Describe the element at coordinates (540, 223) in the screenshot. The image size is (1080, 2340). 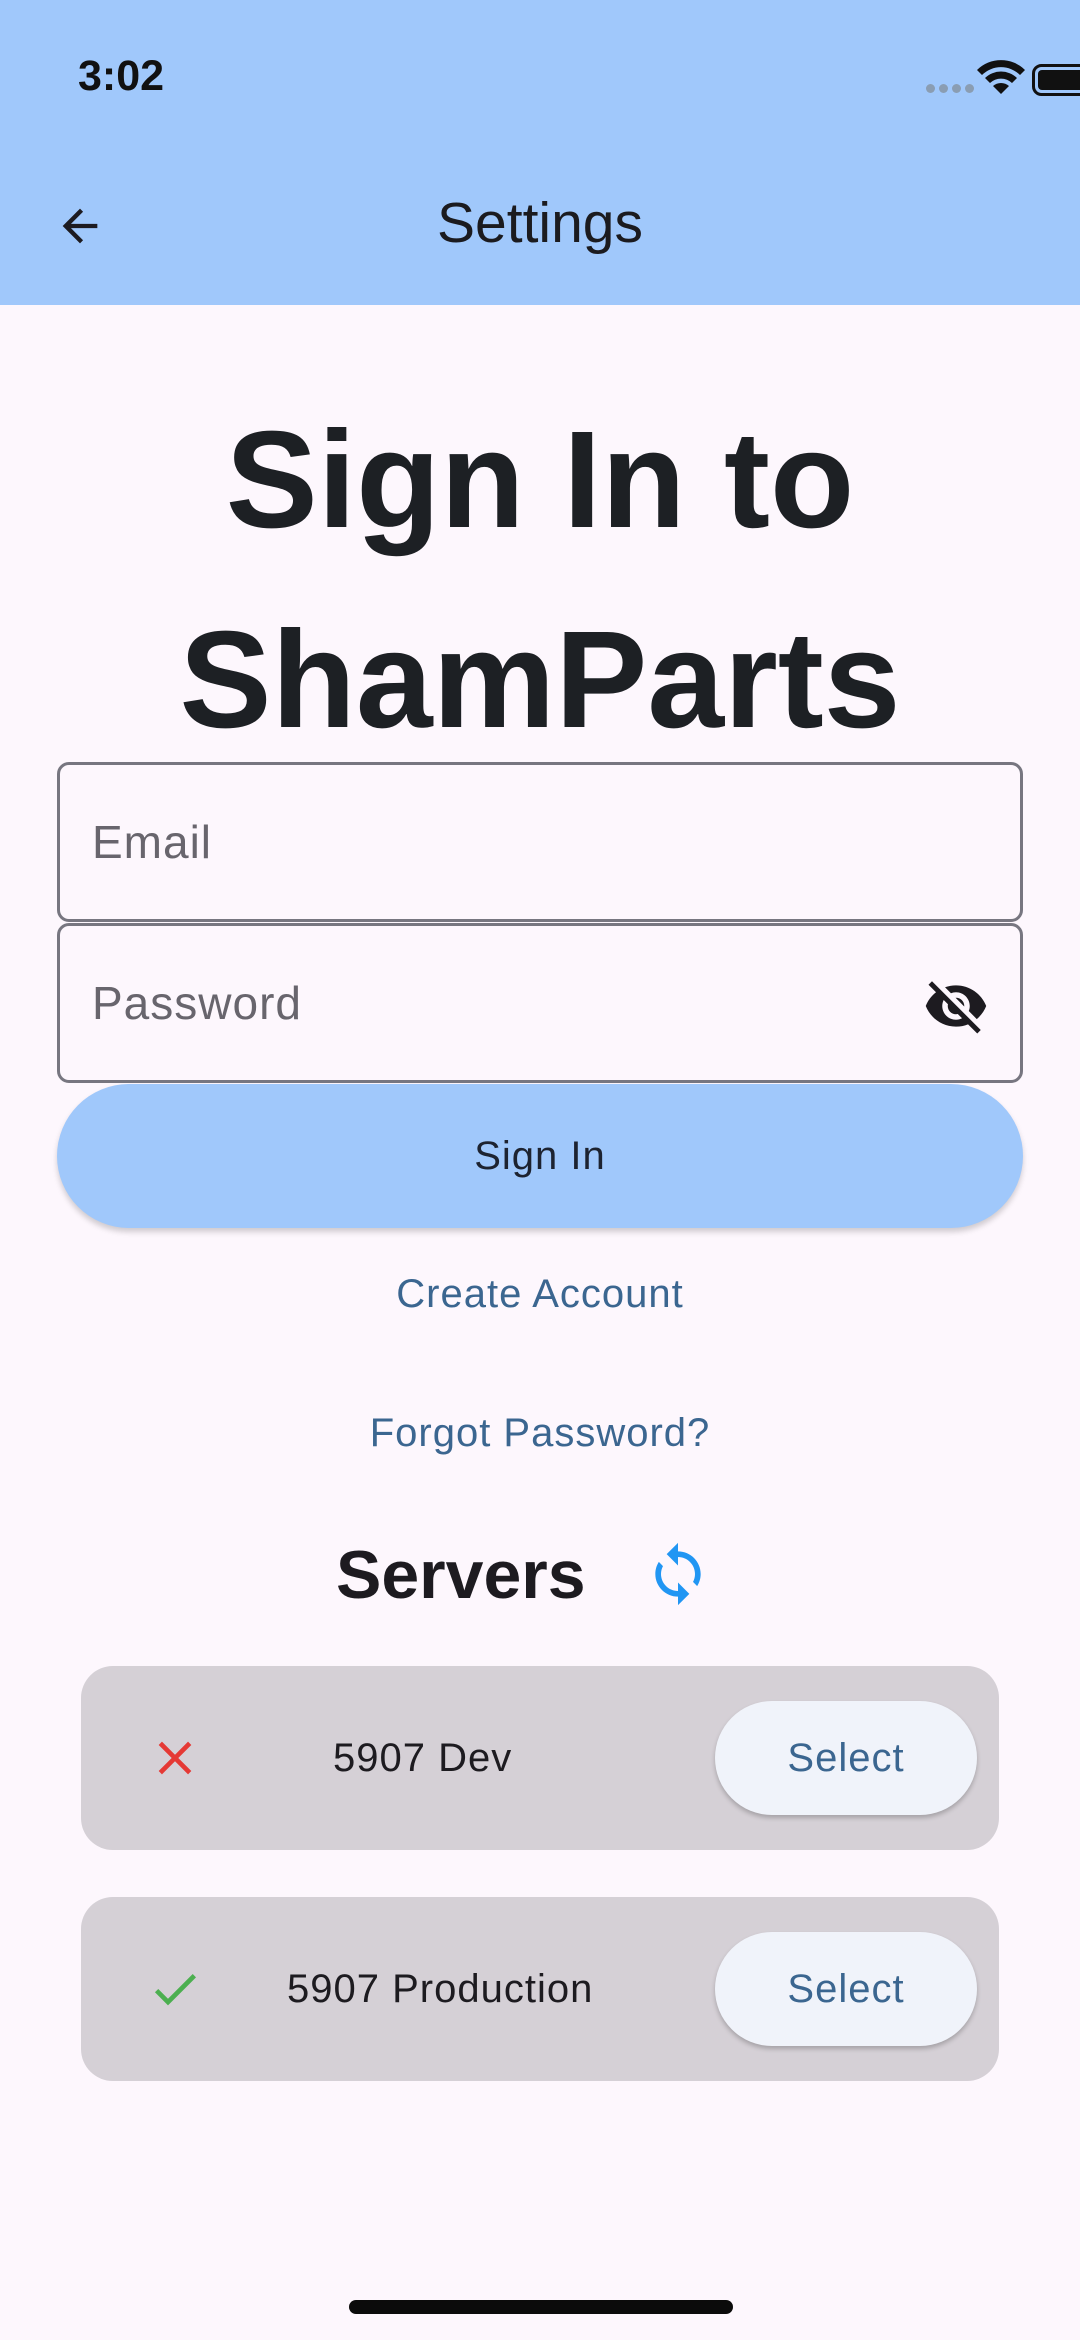
I see `page-title: Settings` at that location.